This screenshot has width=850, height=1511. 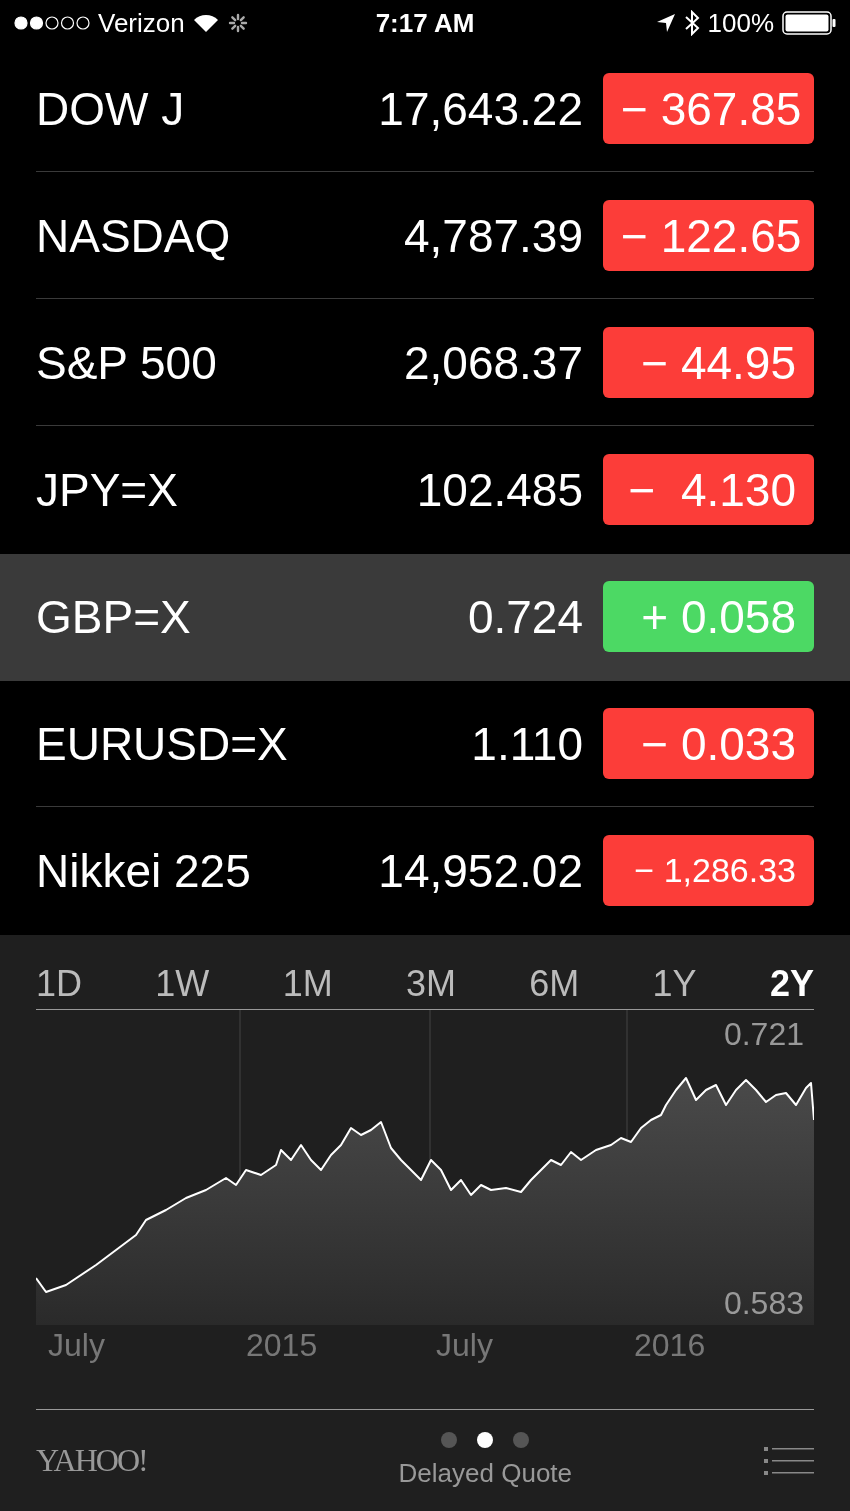 I want to click on clock-time: 7:17 AM, so click(x=425, y=23).